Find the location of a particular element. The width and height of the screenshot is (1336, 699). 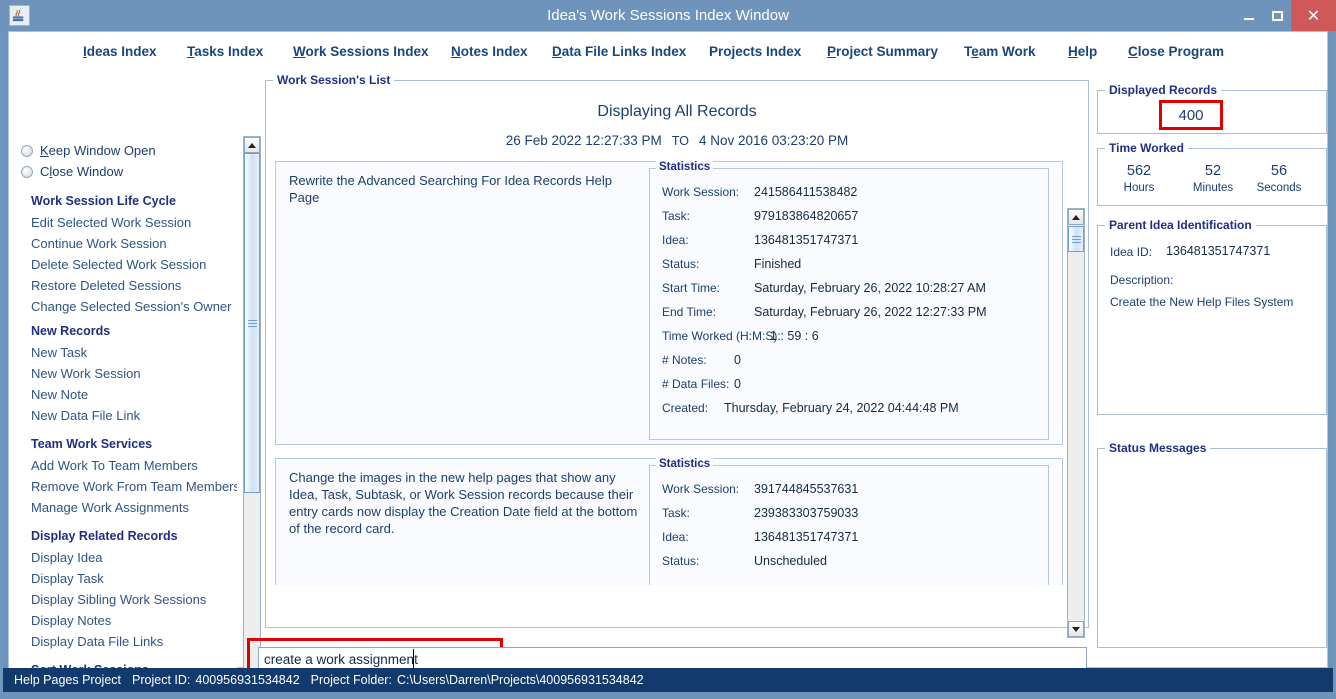

sidebar-item-display-task: Display Task is located at coordinates (67, 578).